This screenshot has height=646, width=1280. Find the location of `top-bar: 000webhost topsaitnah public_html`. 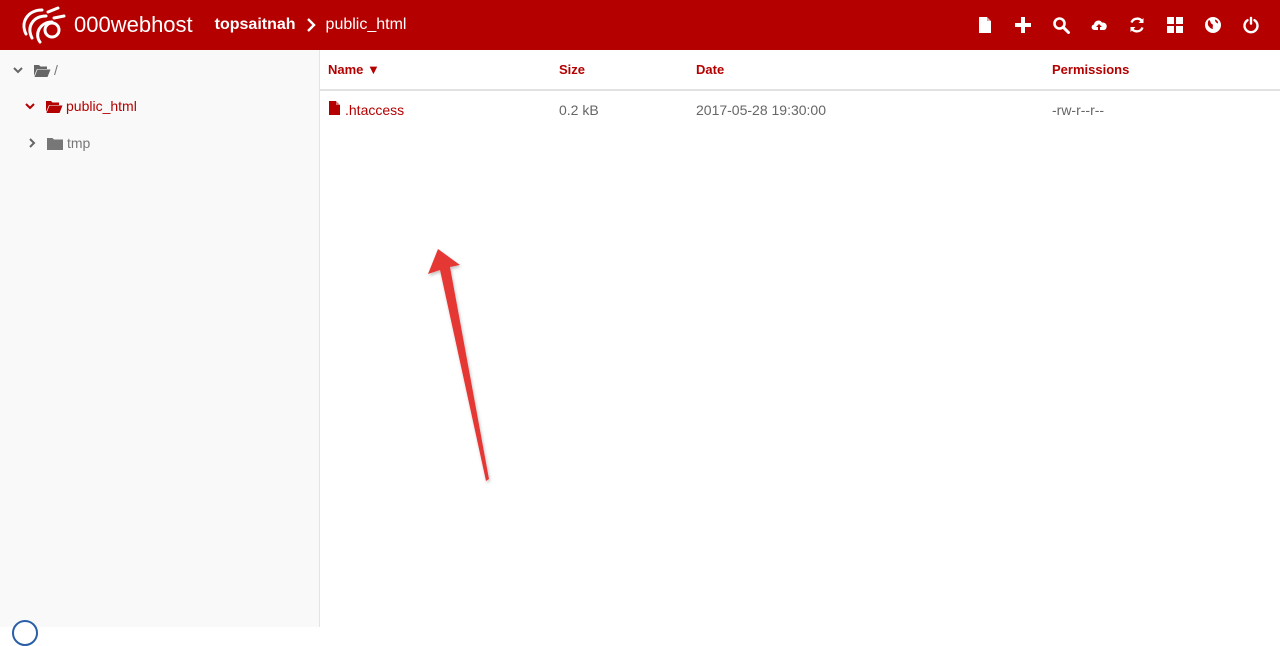

top-bar: 000webhost topsaitnah public_html is located at coordinates (640, 25).